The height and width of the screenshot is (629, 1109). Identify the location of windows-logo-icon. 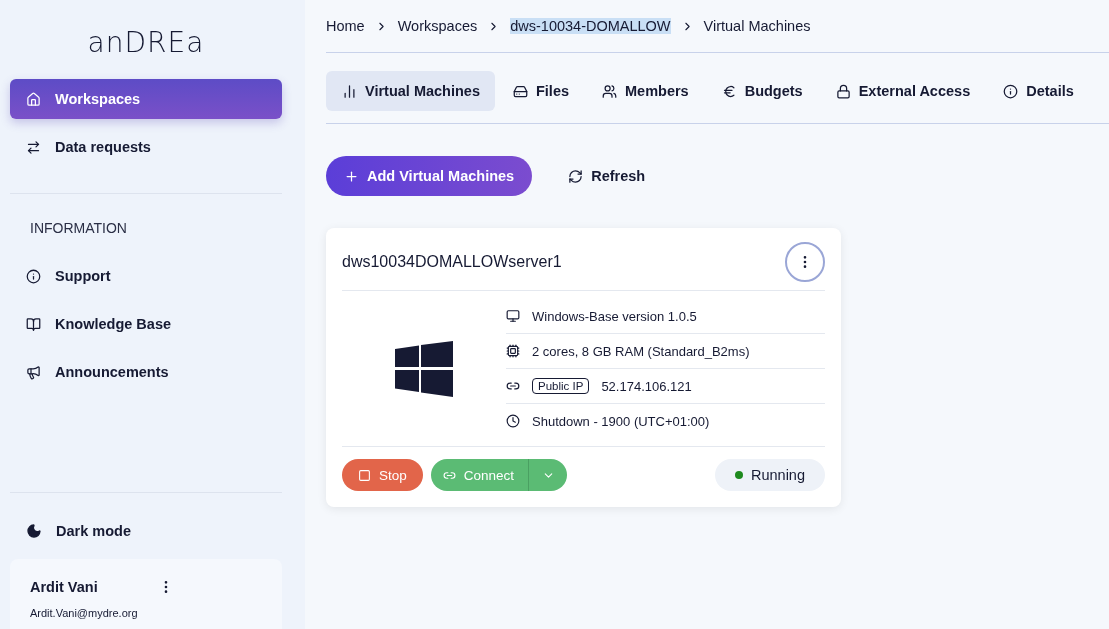
(424, 368).